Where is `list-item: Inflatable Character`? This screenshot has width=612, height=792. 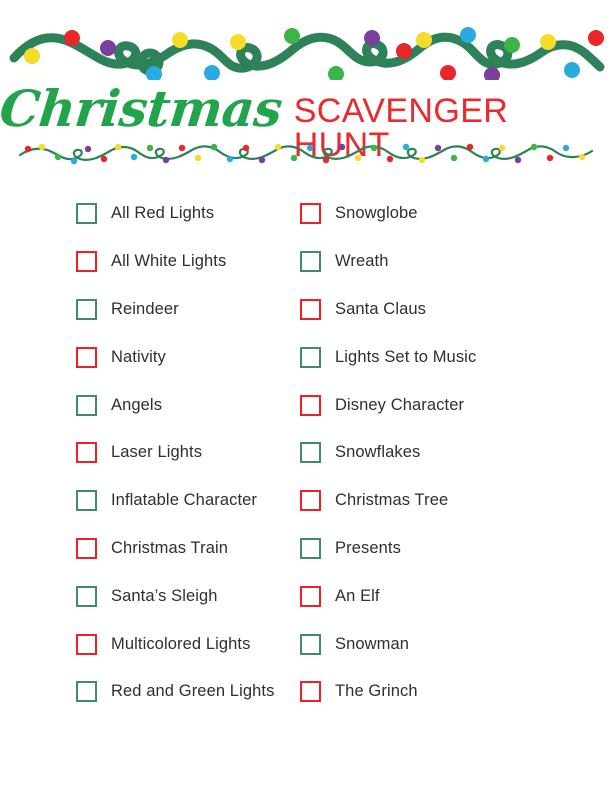
list-item: Inflatable Character is located at coordinates (180, 501).